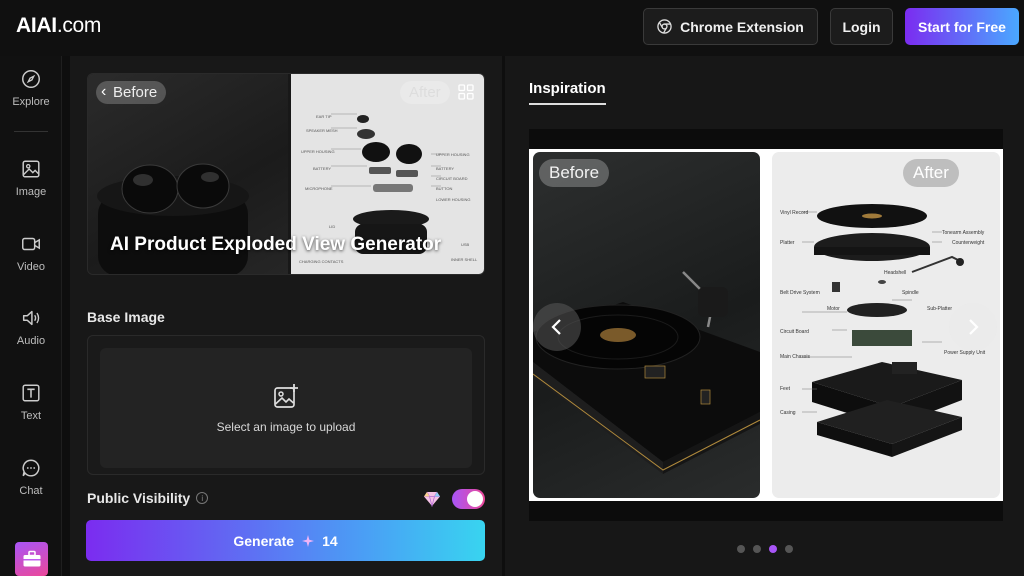  Describe the element at coordinates (31, 131) in the screenshot. I see `nav-divider` at that location.